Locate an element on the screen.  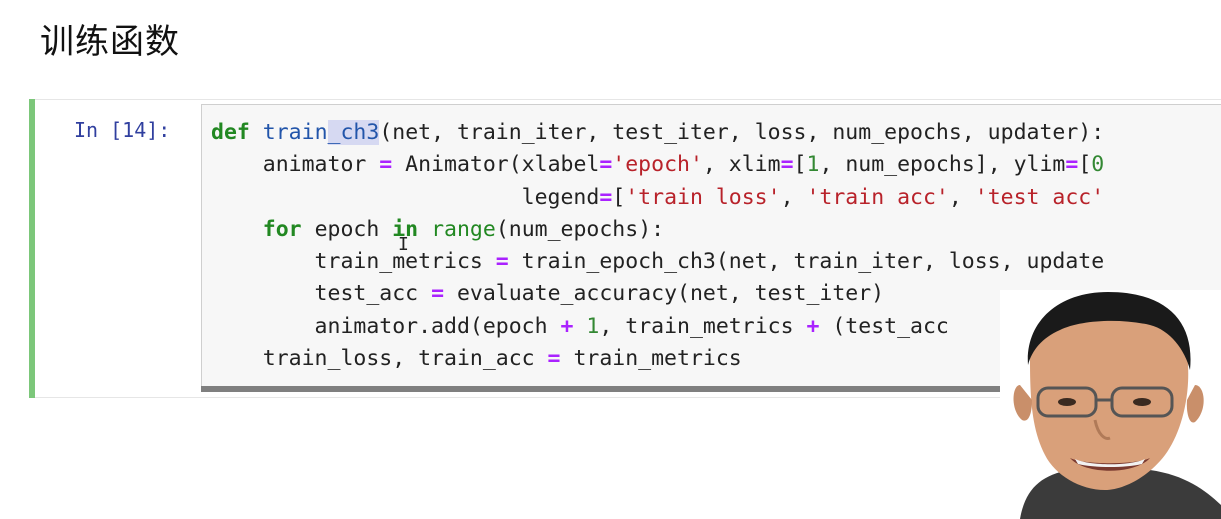
code-line: train_loss, train_acc = train_metrics is located at coordinates (657, 359).